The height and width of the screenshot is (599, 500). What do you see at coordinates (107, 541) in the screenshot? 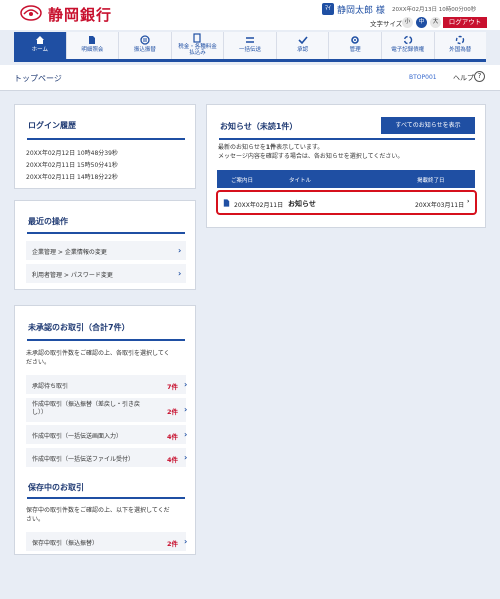
I see `saved-item: 保存中取引（振込振替） 2件 ›` at bounding box center [107, 541].